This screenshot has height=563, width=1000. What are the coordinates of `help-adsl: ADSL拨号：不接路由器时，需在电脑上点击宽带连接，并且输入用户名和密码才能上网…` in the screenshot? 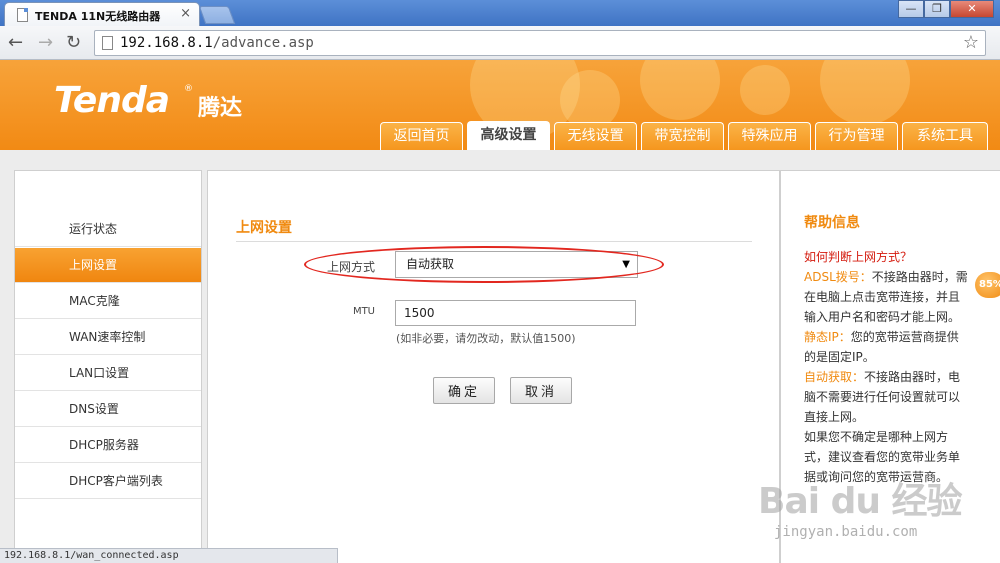 It's located at (886, 297).